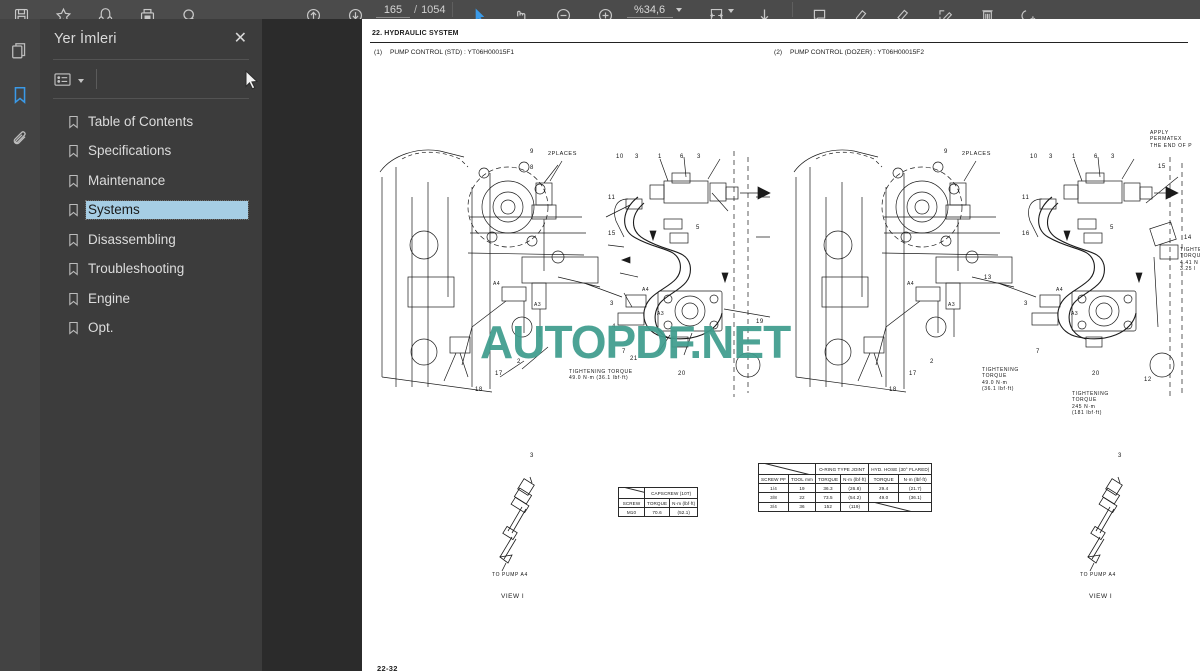 The image size is (1200, 671). I want to click on joint-cell-torque-a: 152, so click(828, 506).